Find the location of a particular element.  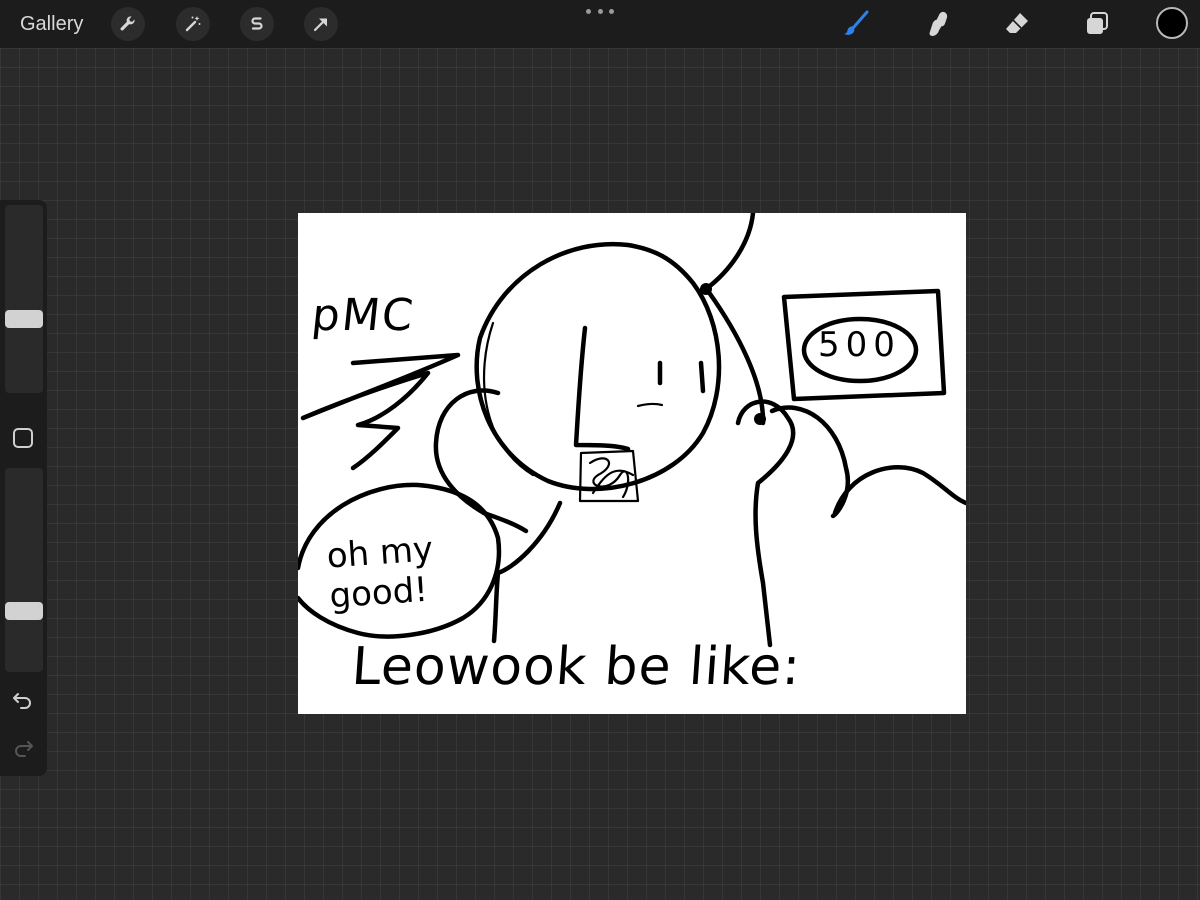

redo-button is located at coordinates (23, 748).